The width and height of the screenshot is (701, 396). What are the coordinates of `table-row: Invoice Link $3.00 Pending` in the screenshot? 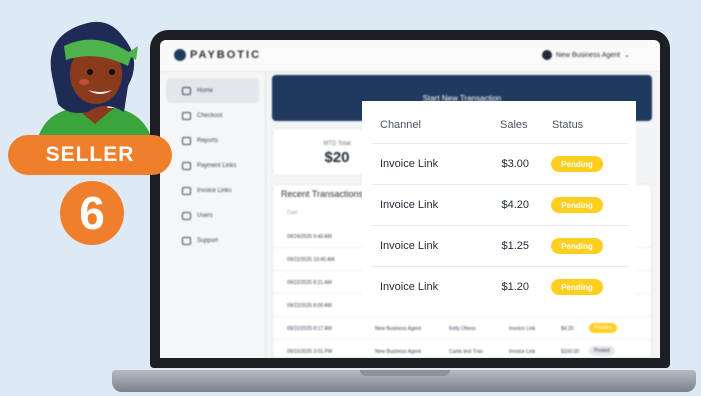 It's located at (499, 163).